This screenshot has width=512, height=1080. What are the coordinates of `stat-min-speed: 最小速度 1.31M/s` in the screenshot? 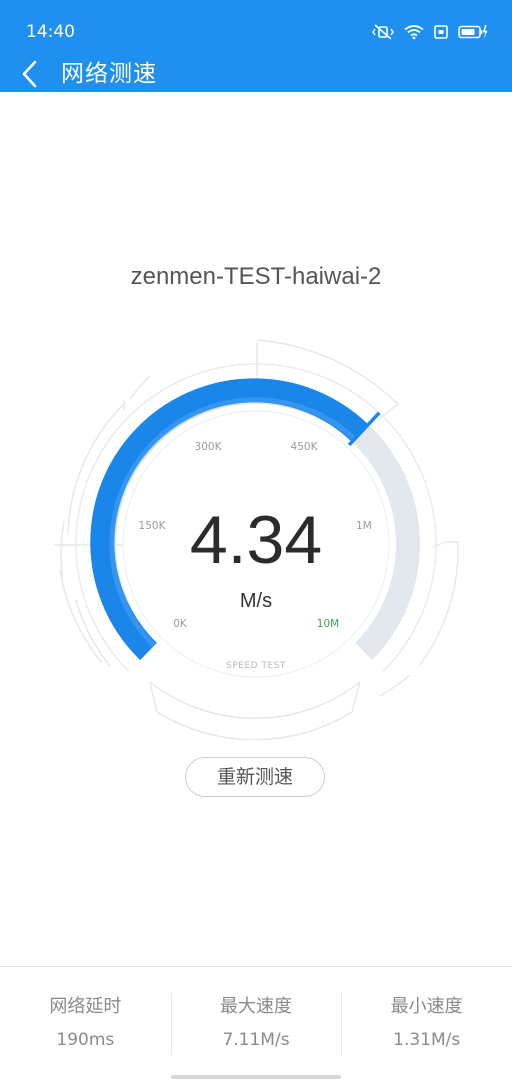 It's located at (426, 1017).